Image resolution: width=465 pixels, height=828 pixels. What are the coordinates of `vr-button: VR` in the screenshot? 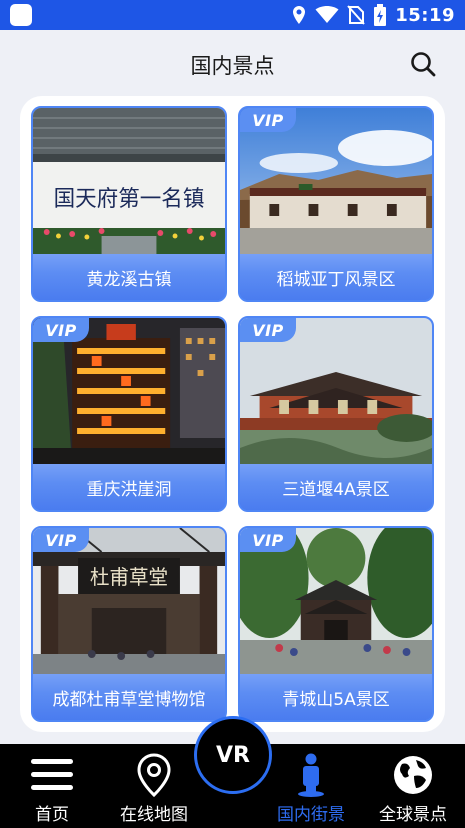 It's located at (233, 755).